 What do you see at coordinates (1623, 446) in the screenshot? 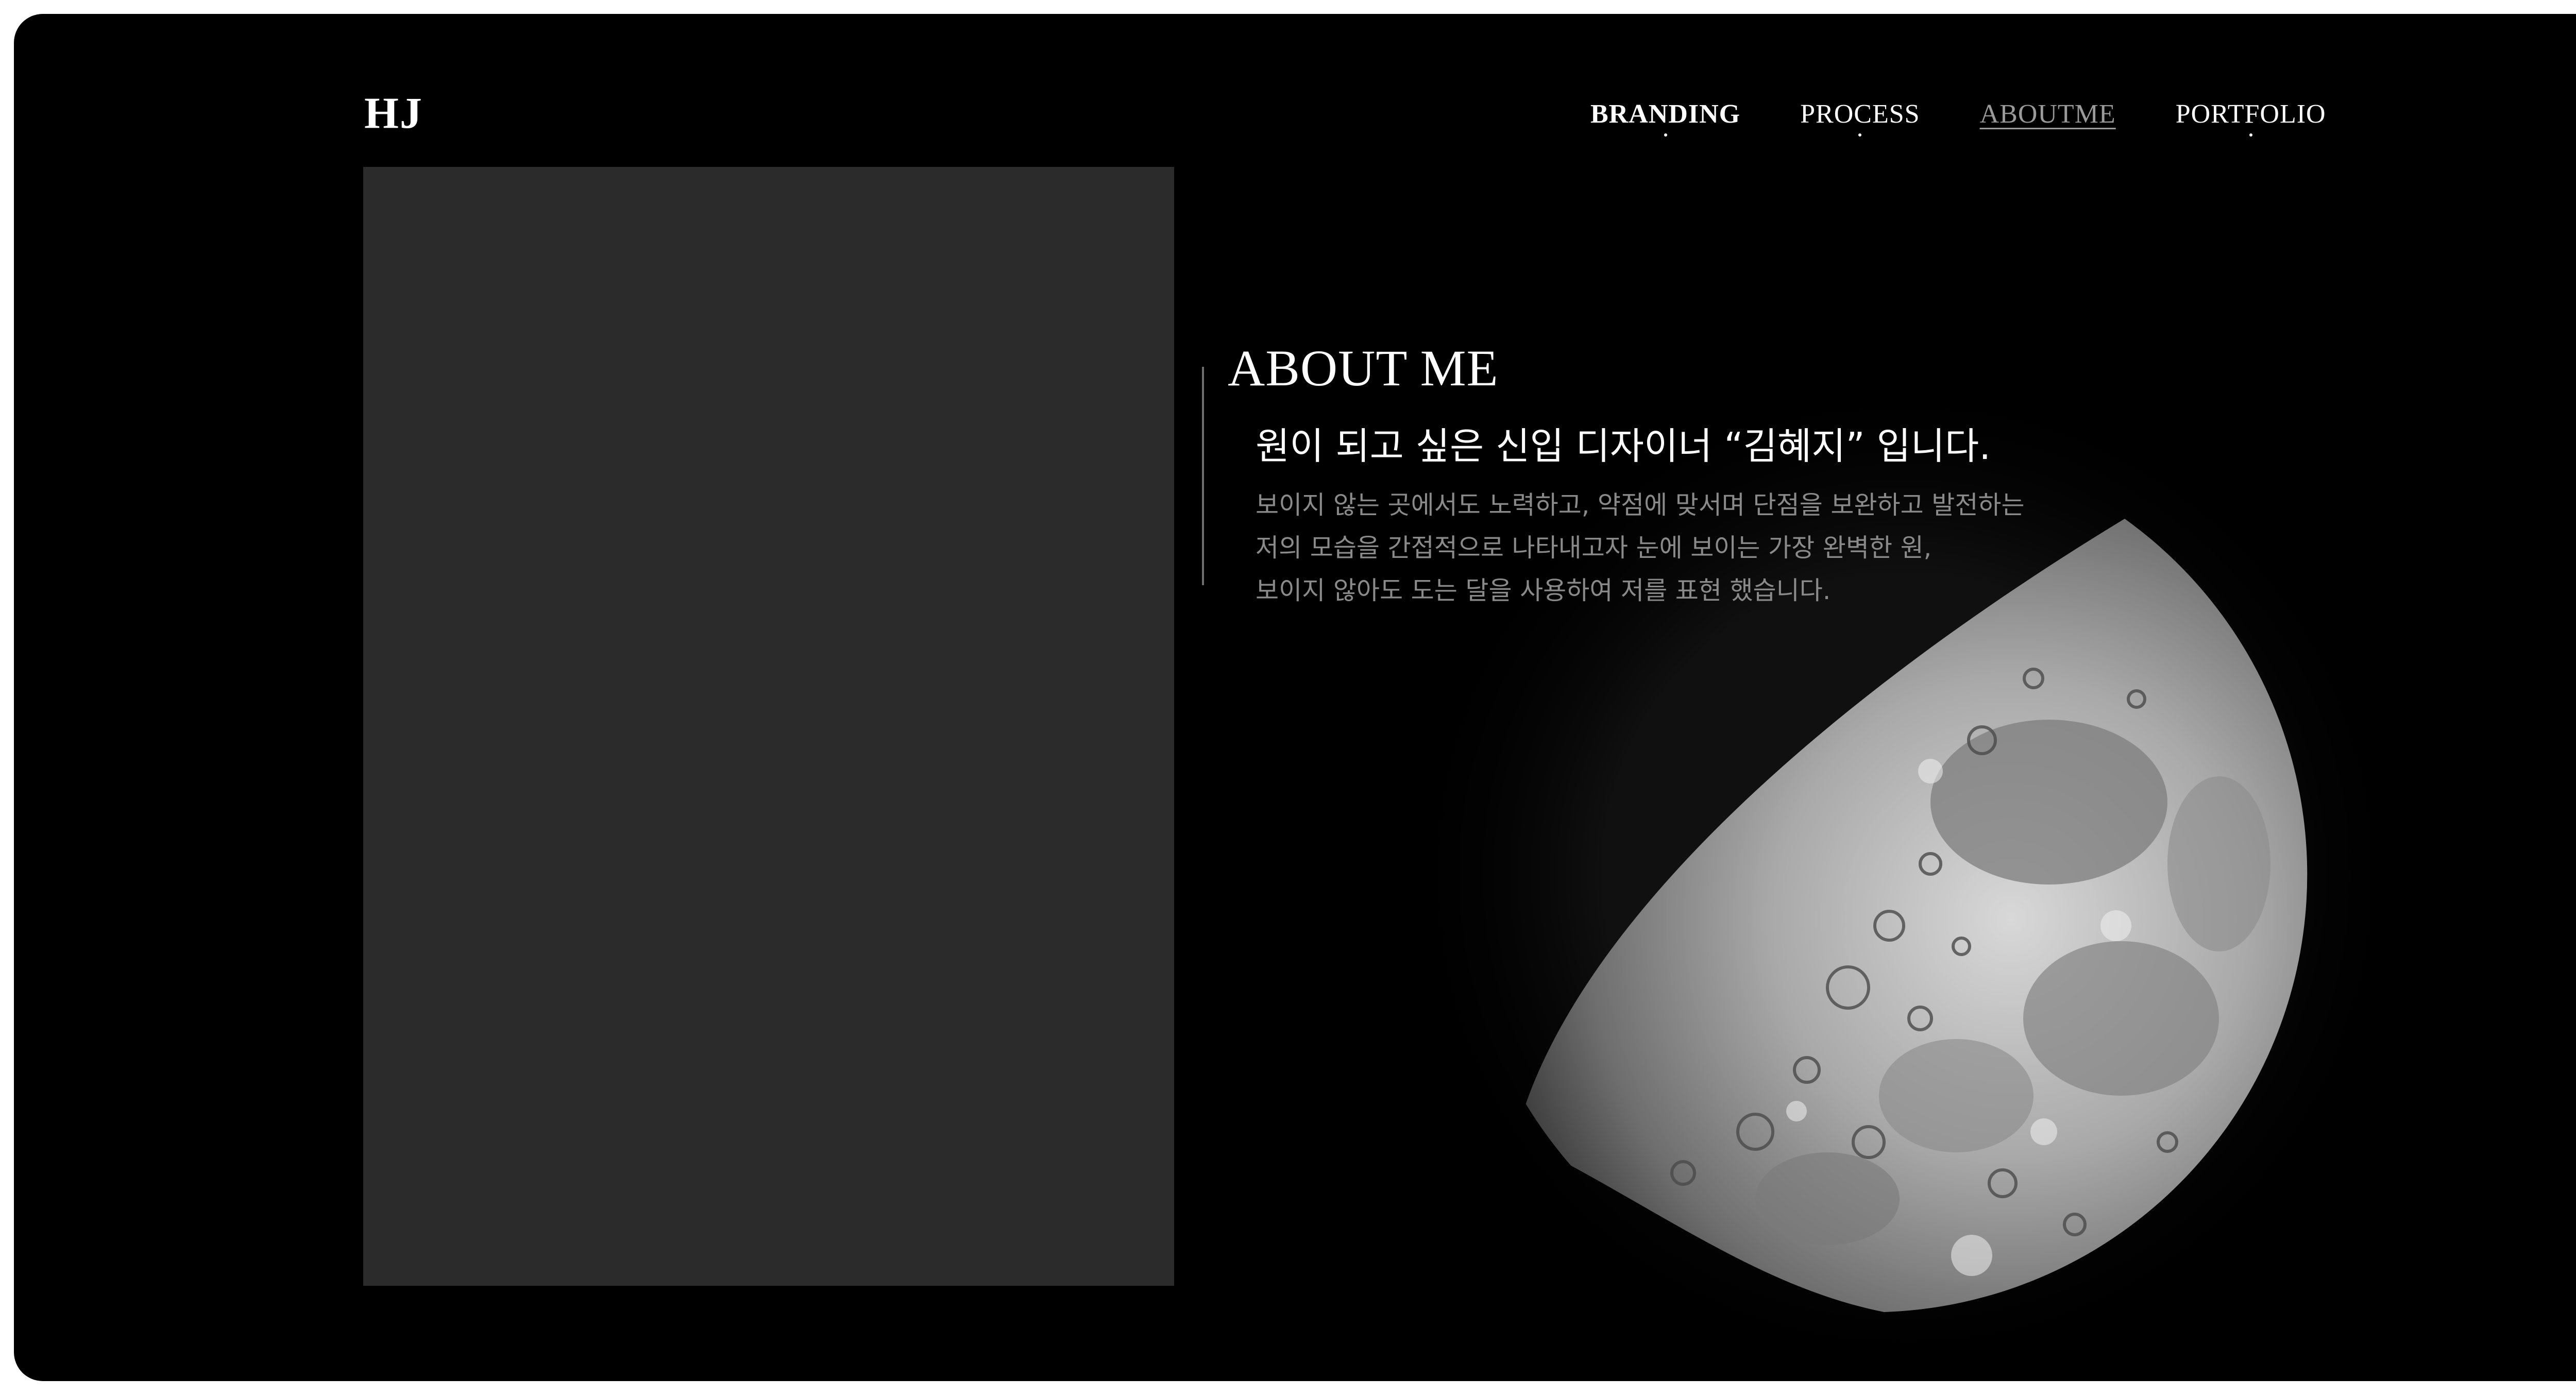
I see `about-subtitle: 원이 되고 싶은 신입 디자이너 “김혜지” 입니다.` at bounding box center [1623, 446].